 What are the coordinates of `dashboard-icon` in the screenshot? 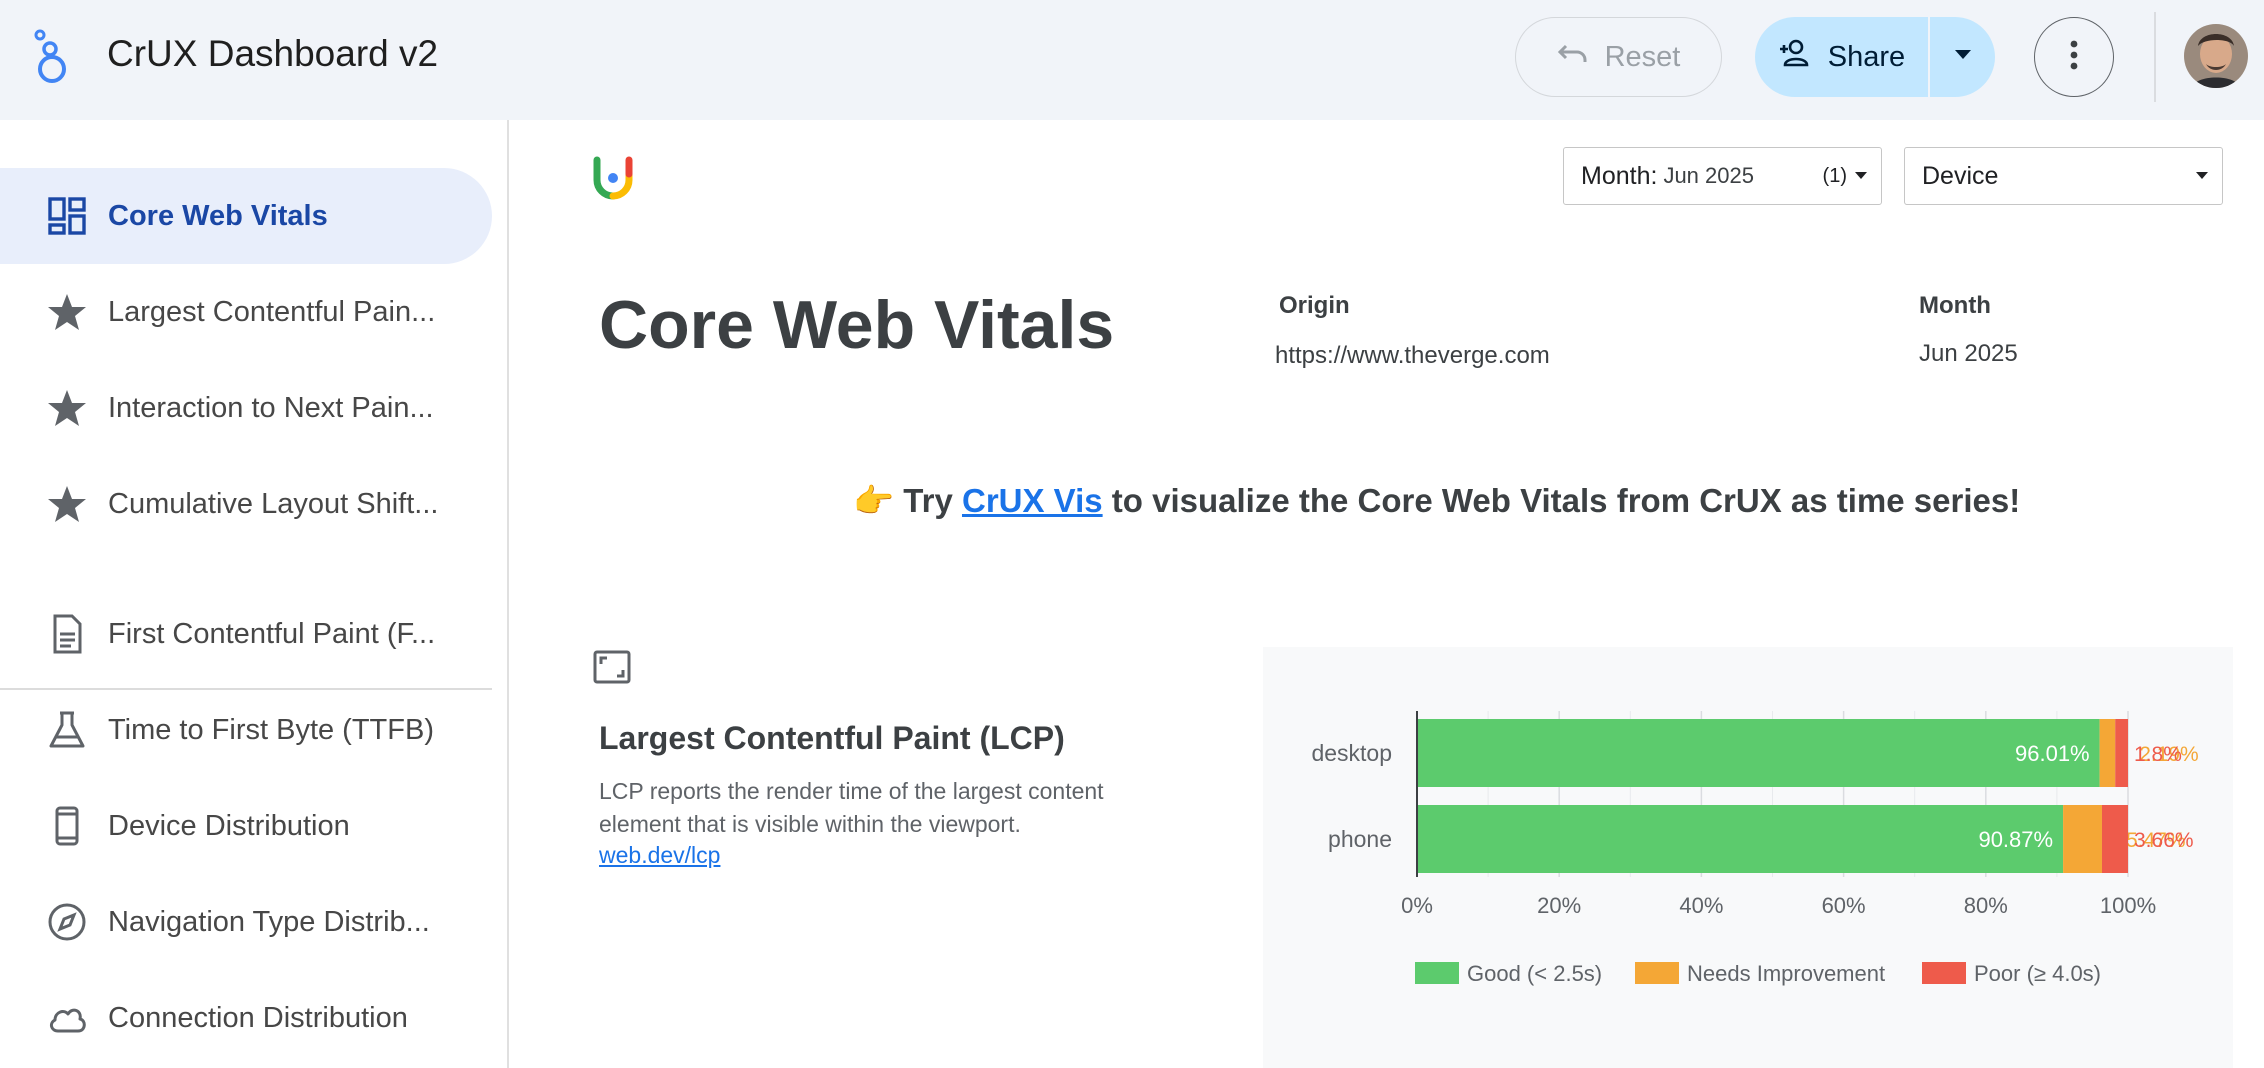 It's located at (67, 216).